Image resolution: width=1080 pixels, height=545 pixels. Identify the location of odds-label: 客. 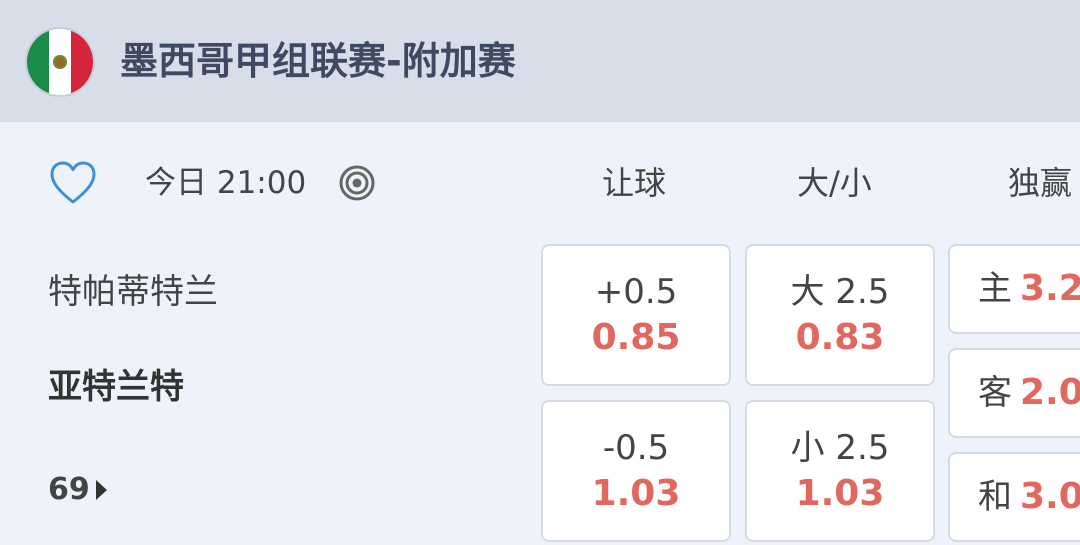
(995, 393).